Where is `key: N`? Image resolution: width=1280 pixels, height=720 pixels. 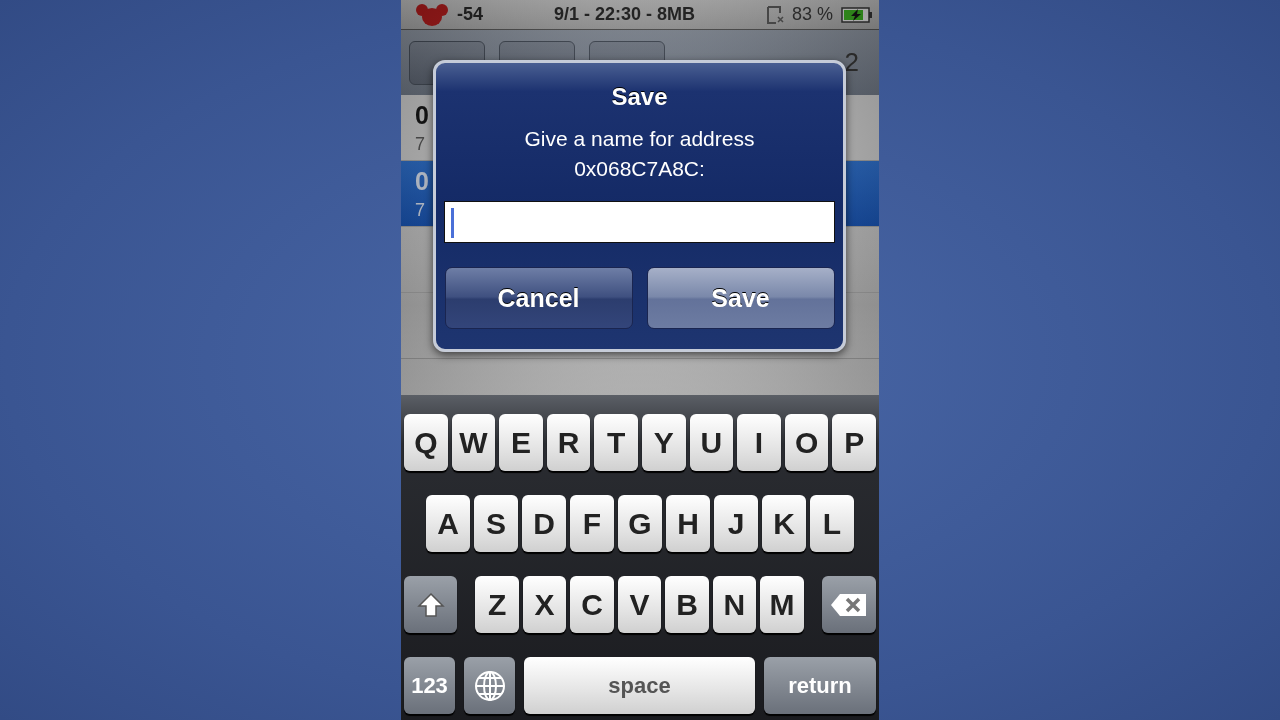
key: N is located at coordinates (734, 604).